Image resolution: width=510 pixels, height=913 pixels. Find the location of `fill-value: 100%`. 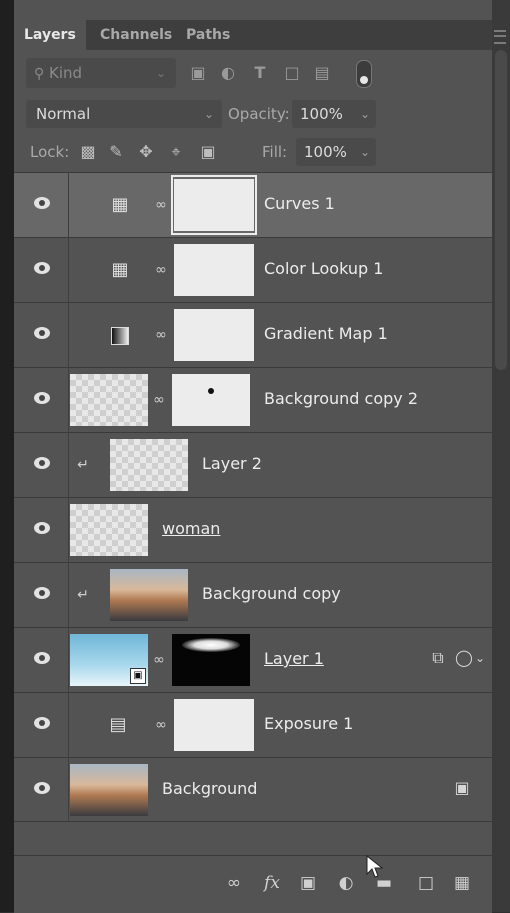

fill-value: 100% is located at coordinates (325, 152).